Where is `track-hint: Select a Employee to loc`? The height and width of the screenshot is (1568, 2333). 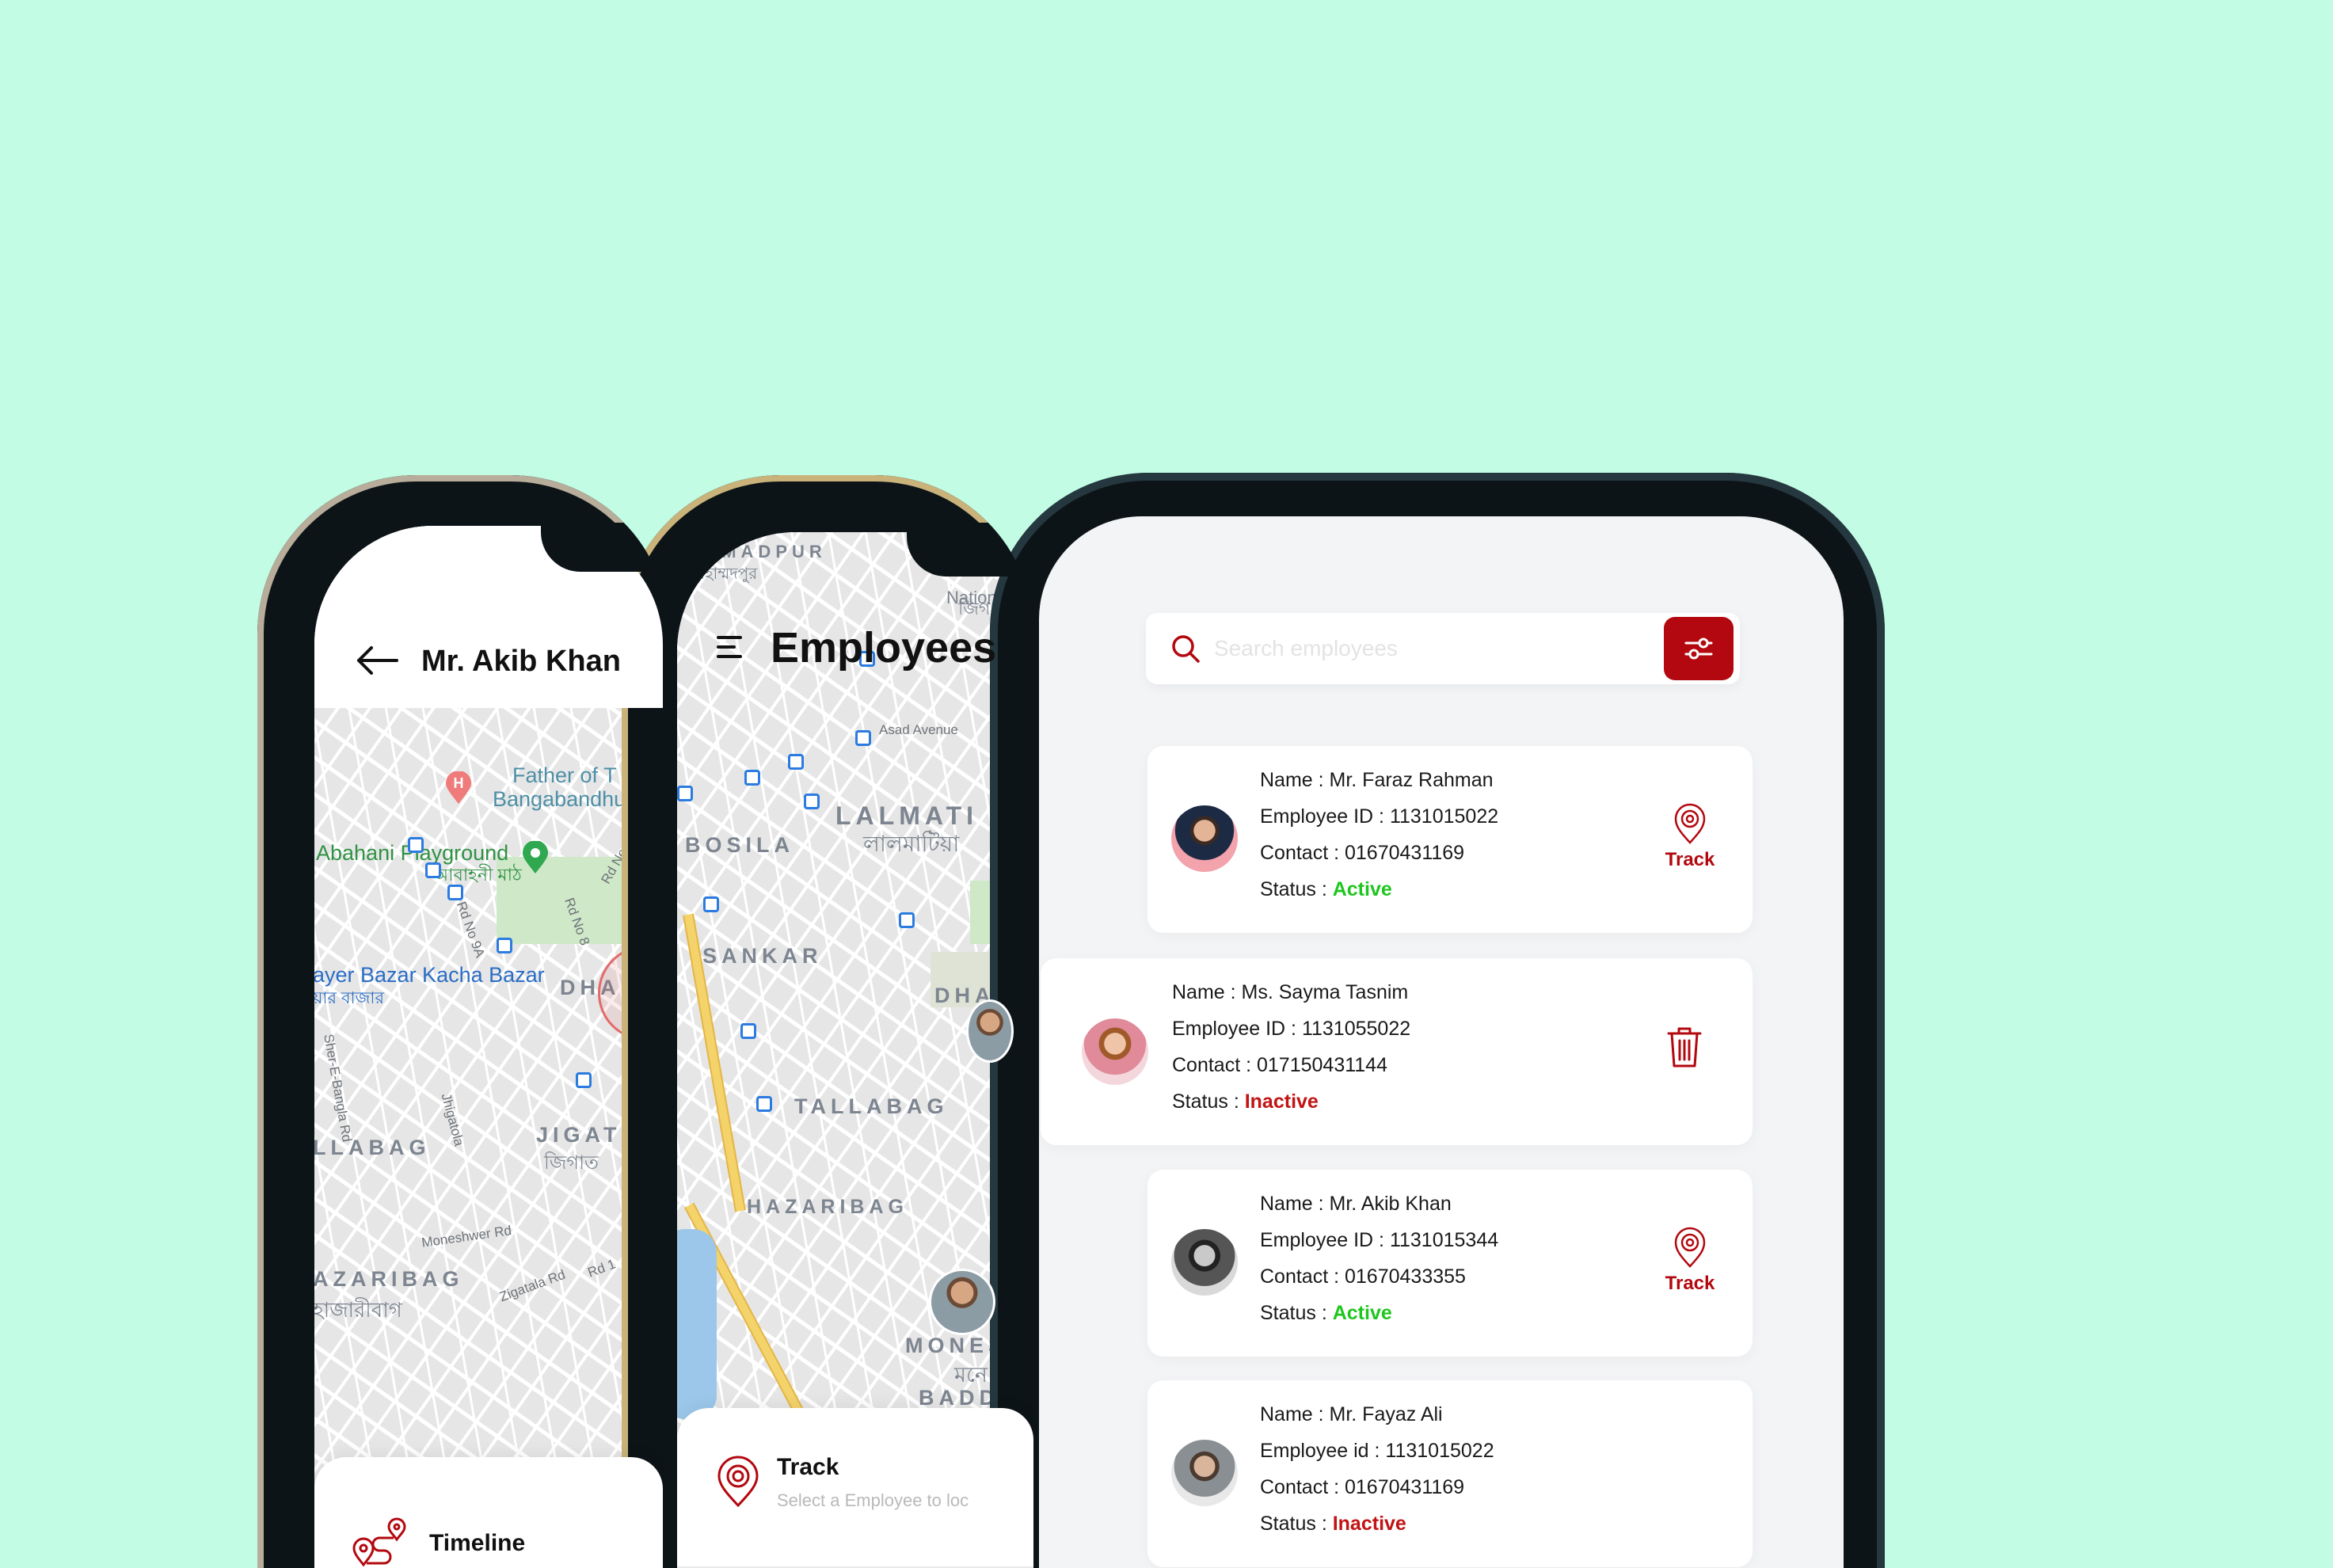
track-hint: Select a Employee to loc is located at coordinates (873, 1500).